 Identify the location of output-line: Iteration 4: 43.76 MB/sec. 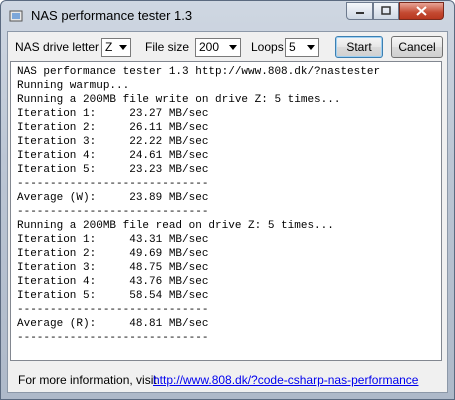
(113, 282).